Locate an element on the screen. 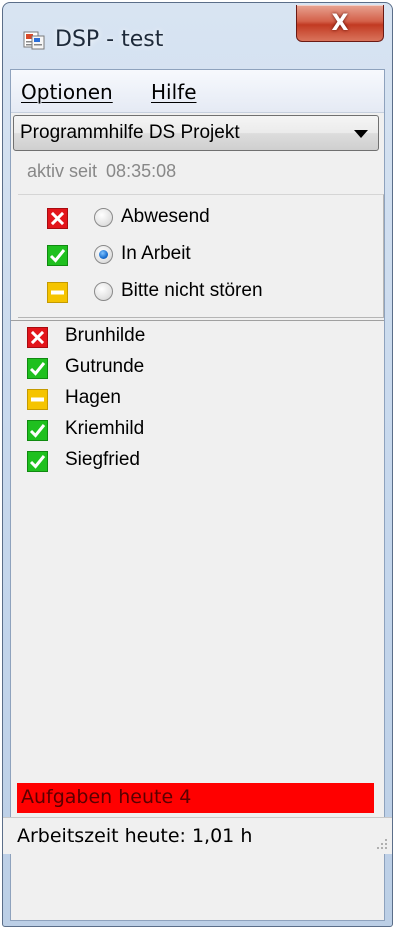 The width and height of the screenshot is (397, 929). menu-bar: Optionen Hilfe is located at coordinates (197, 91).